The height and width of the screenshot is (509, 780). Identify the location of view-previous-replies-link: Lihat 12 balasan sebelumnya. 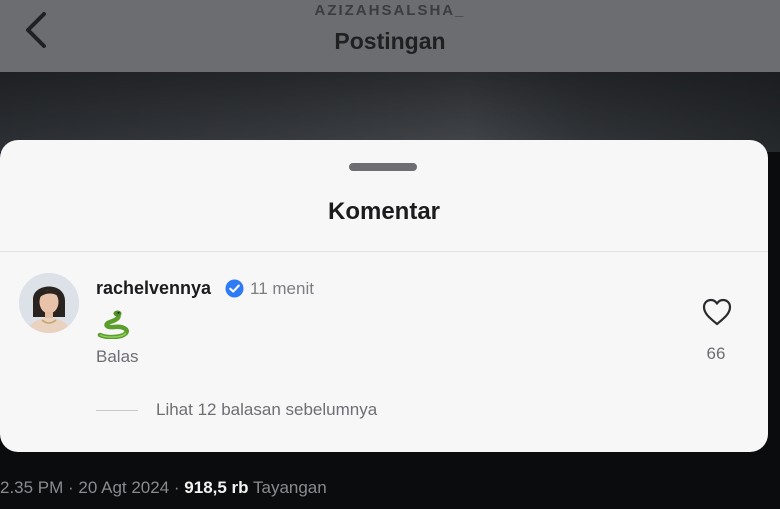
(266, 410).